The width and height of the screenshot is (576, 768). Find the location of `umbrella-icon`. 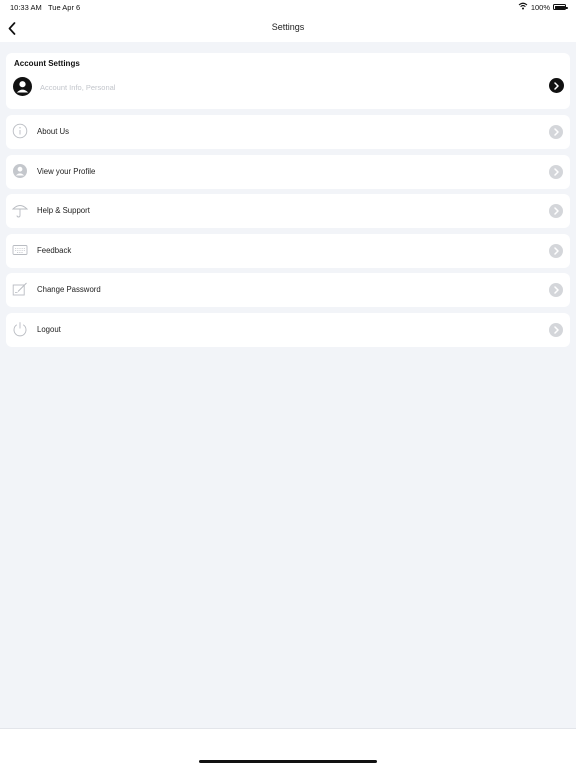

umbrella-icon is located at coordinates (20, 210).